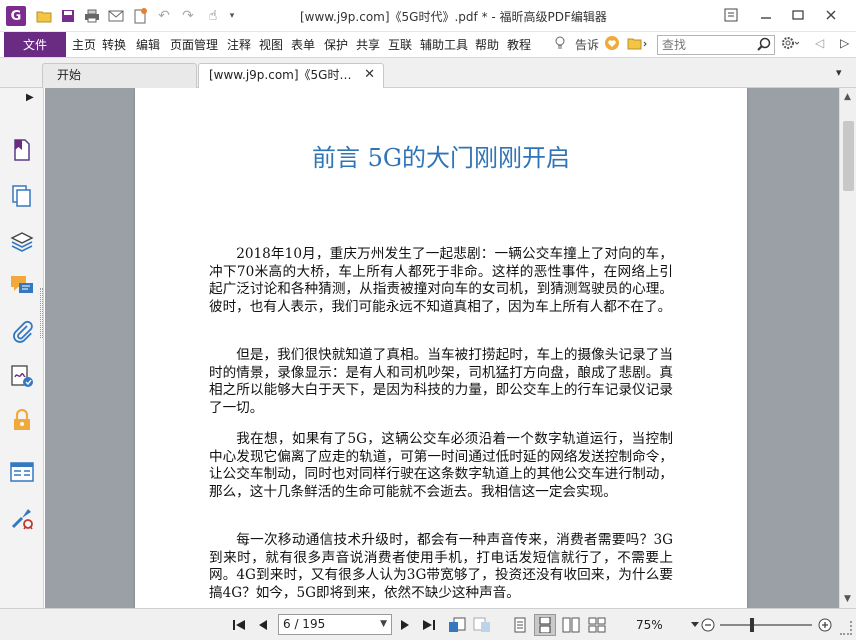  What do you see at coordinates (22, 348) in the screenshot?
I see `navigation-sidebar: ▶` at bounding box center [22, 348].